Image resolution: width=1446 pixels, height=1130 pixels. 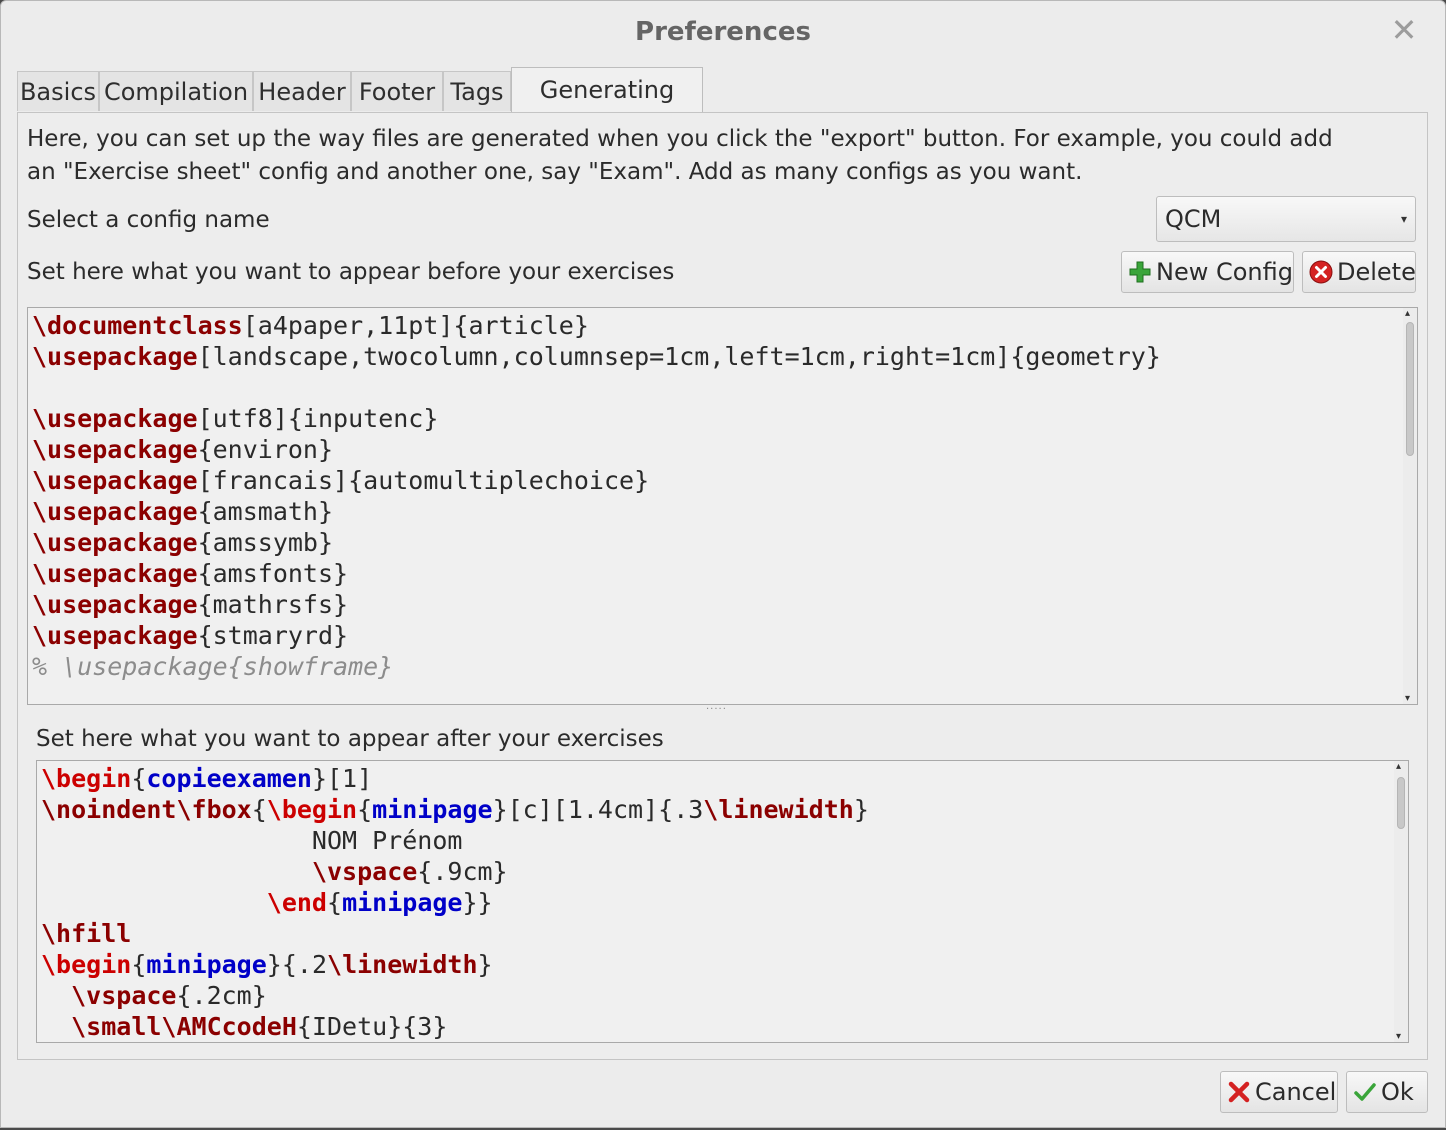 What do you see at coordinates (1321, 272) in the screenshot?
I see `delete-icon` at bounding box center [1321, 272].